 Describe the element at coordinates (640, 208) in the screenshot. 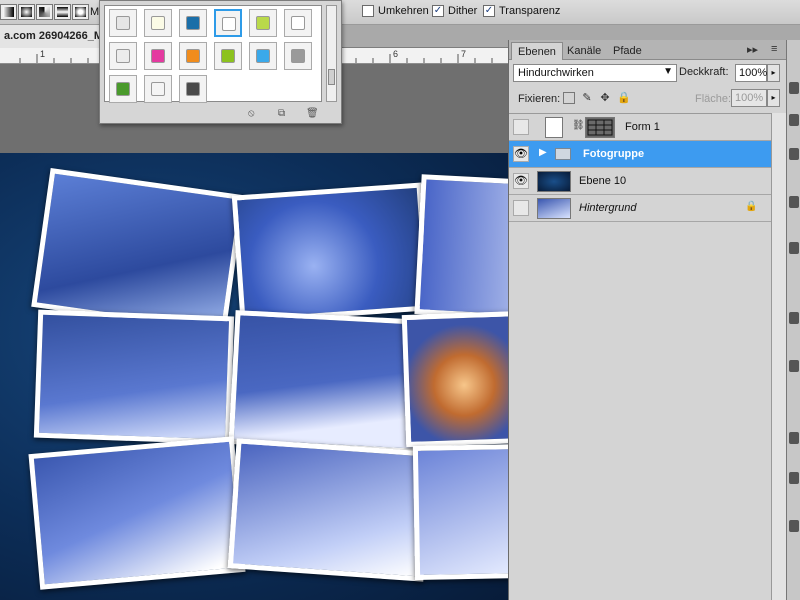

I see `layer-row-hintergrund: Hintergrund 🔒` at that location.